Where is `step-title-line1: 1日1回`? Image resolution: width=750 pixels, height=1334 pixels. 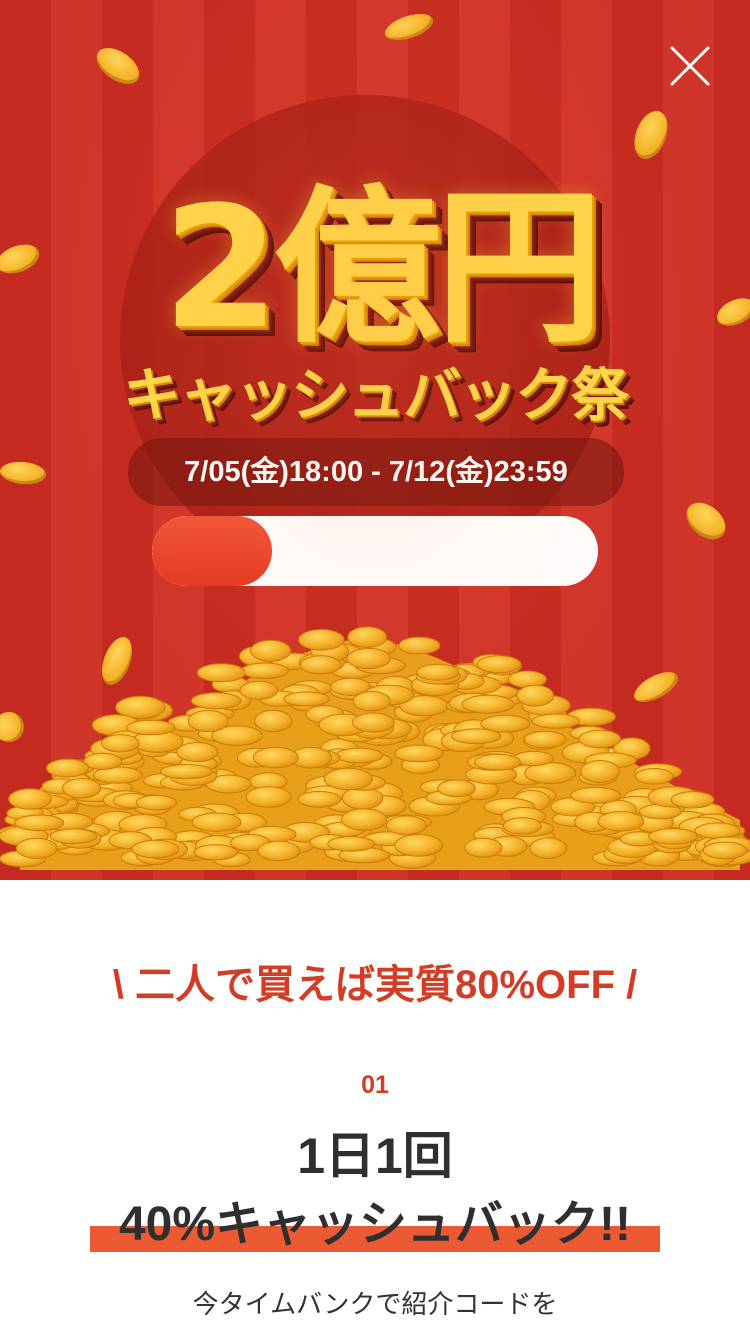
step-title-line1: 1日1回 is located at coordinates (375, 1156).